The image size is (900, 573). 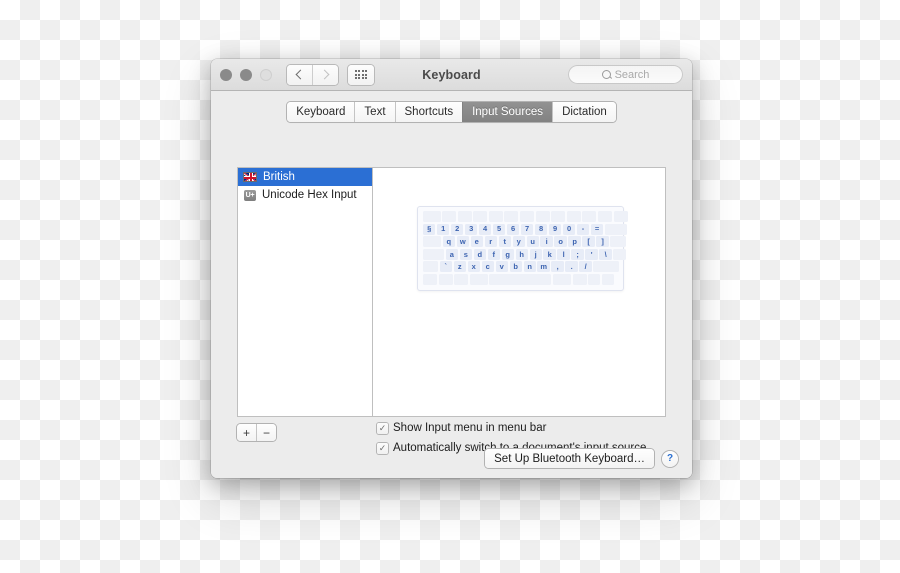 I want to click on keyboard-key: o, so click(x=560, y=242).